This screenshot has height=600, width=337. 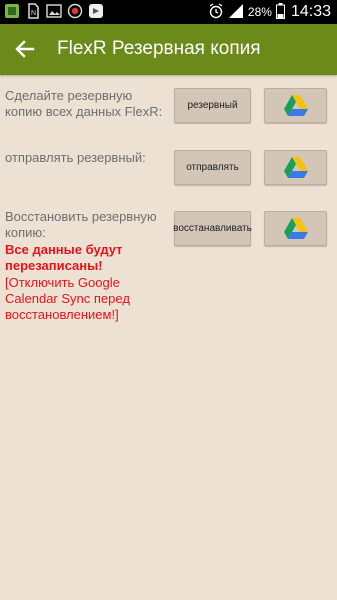 What do you see at coordinates (310, 11) in the screenshot?
I see `clock: 14:33` at bounding box center [310, 11].